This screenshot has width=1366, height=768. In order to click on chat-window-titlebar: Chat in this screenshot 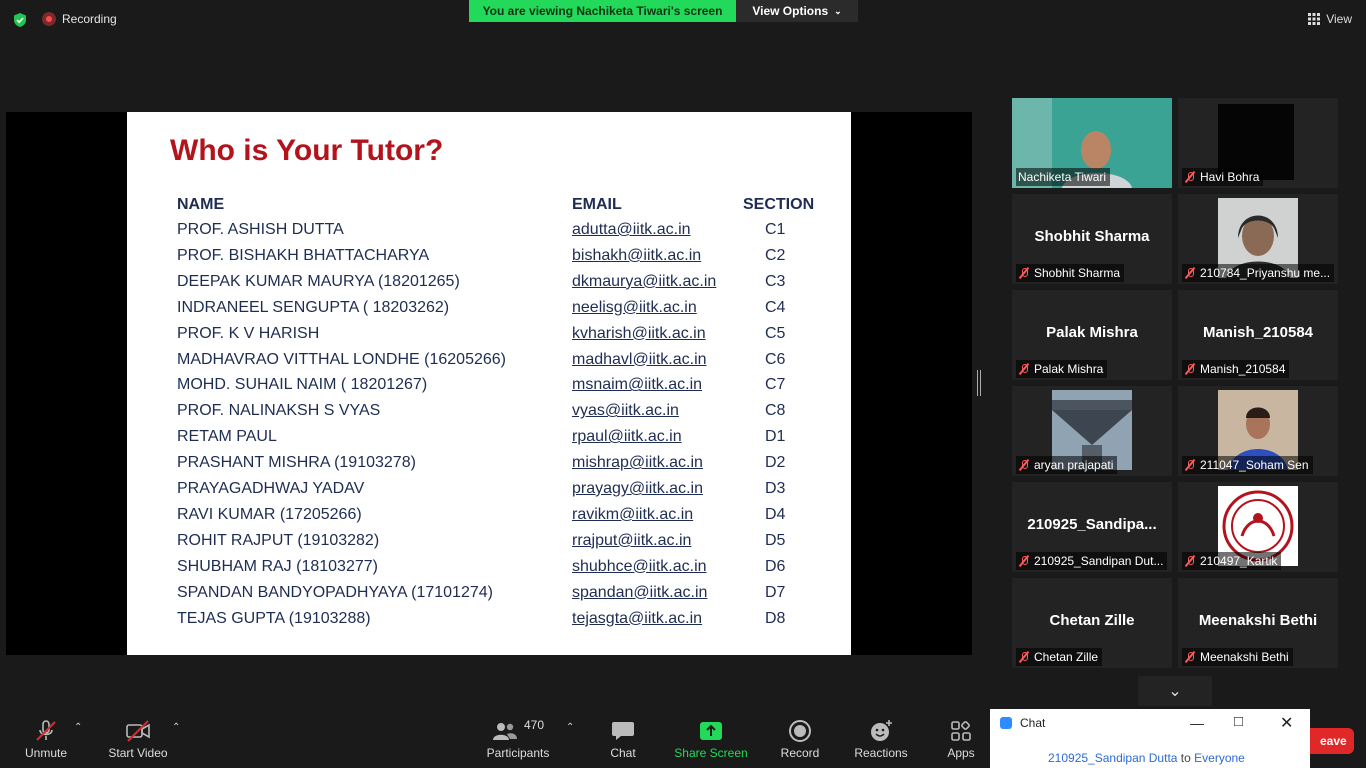, I will do `click(1150, 723)`.